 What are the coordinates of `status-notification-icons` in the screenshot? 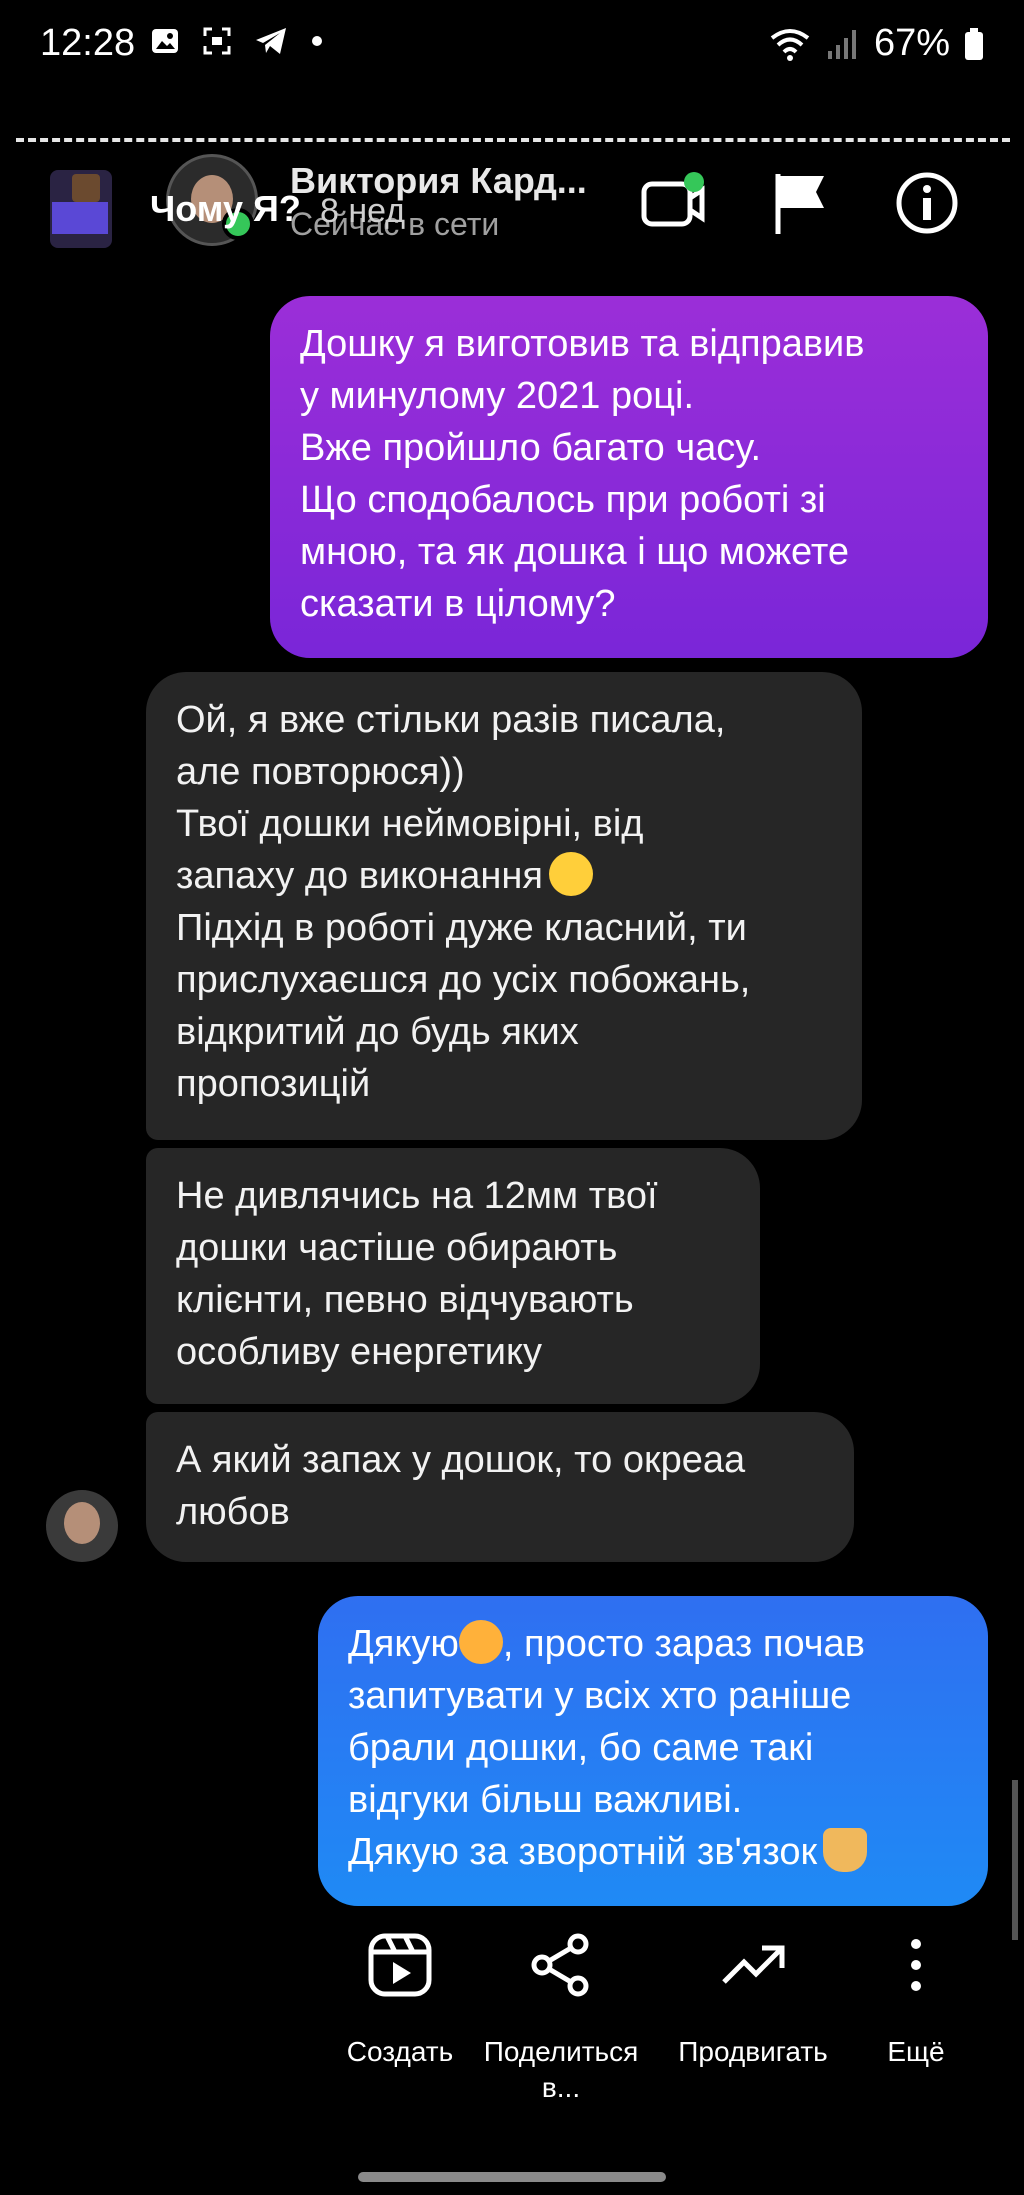 It's located at (237, 41).